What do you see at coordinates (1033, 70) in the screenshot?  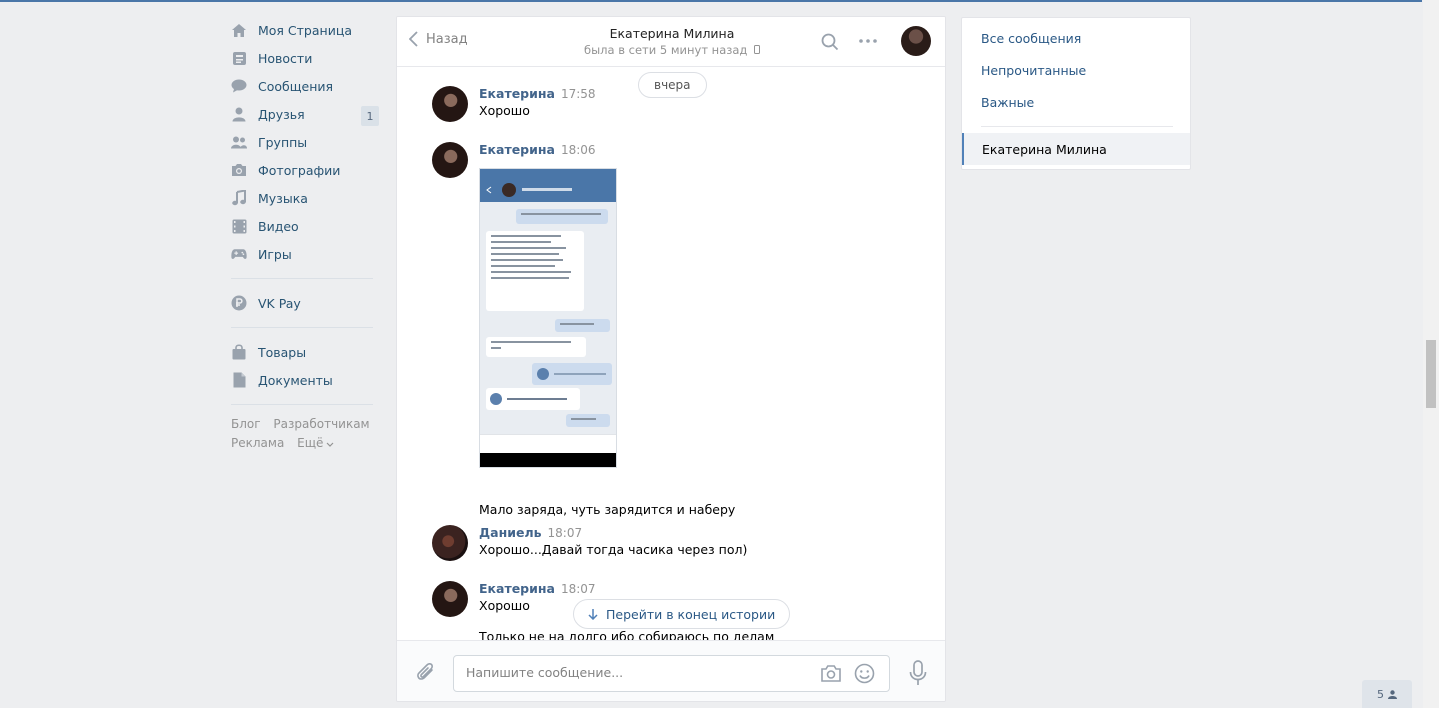 I see `filter-unread: Непрочитанные` at bounding box center [1033, 70].